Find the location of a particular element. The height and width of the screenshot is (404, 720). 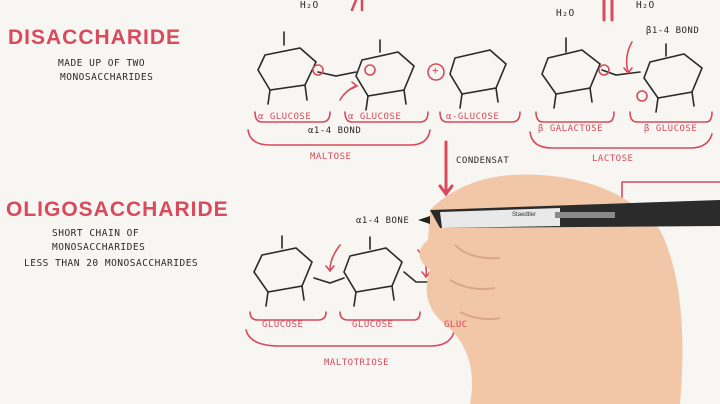

lactose-glucose-ring is located at coordinates (673, 76).